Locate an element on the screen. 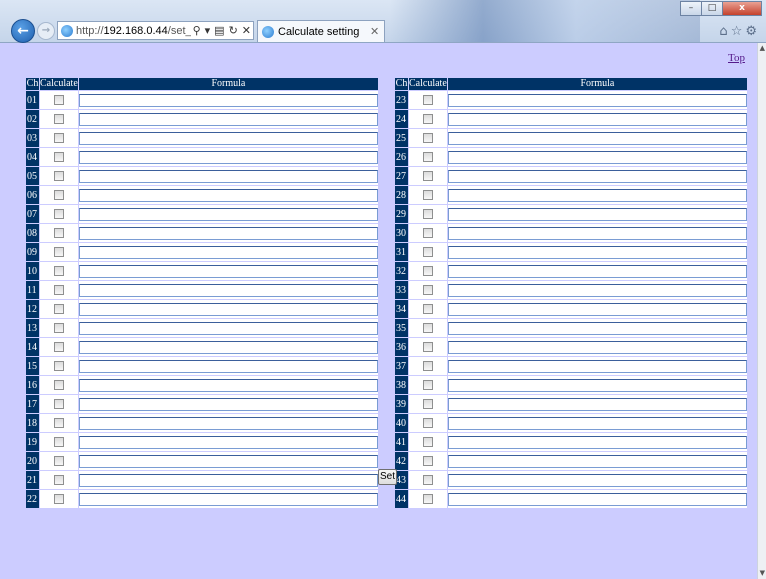 The height and width of the screenshot is (579, 766). scroll-up-arrow-icon: ▲ is located at coordinates (762, 48).